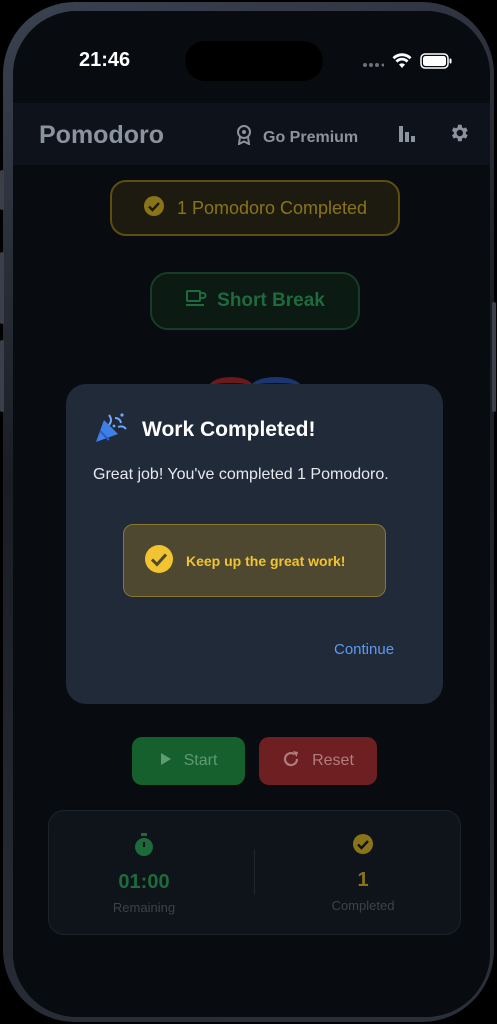  I want to click on dialog-title: Work Completed!, so click(229, 429).